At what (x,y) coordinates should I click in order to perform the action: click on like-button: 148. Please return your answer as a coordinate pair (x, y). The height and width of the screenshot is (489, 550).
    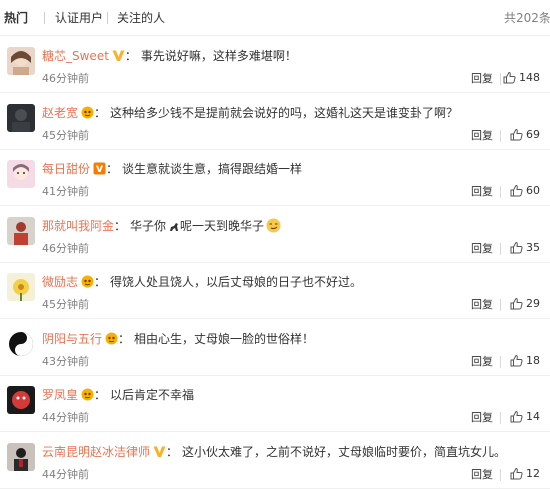
    Looking at the image, I should click on (521, 78).